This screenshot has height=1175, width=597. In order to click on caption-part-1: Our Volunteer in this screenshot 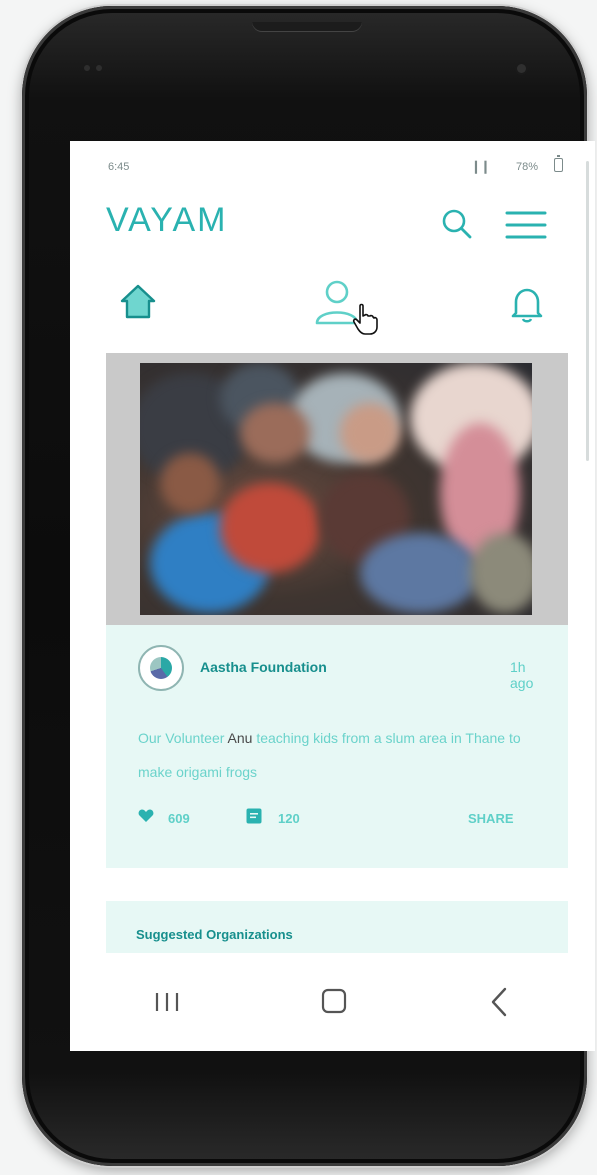, I will do `click(183, 738)`.